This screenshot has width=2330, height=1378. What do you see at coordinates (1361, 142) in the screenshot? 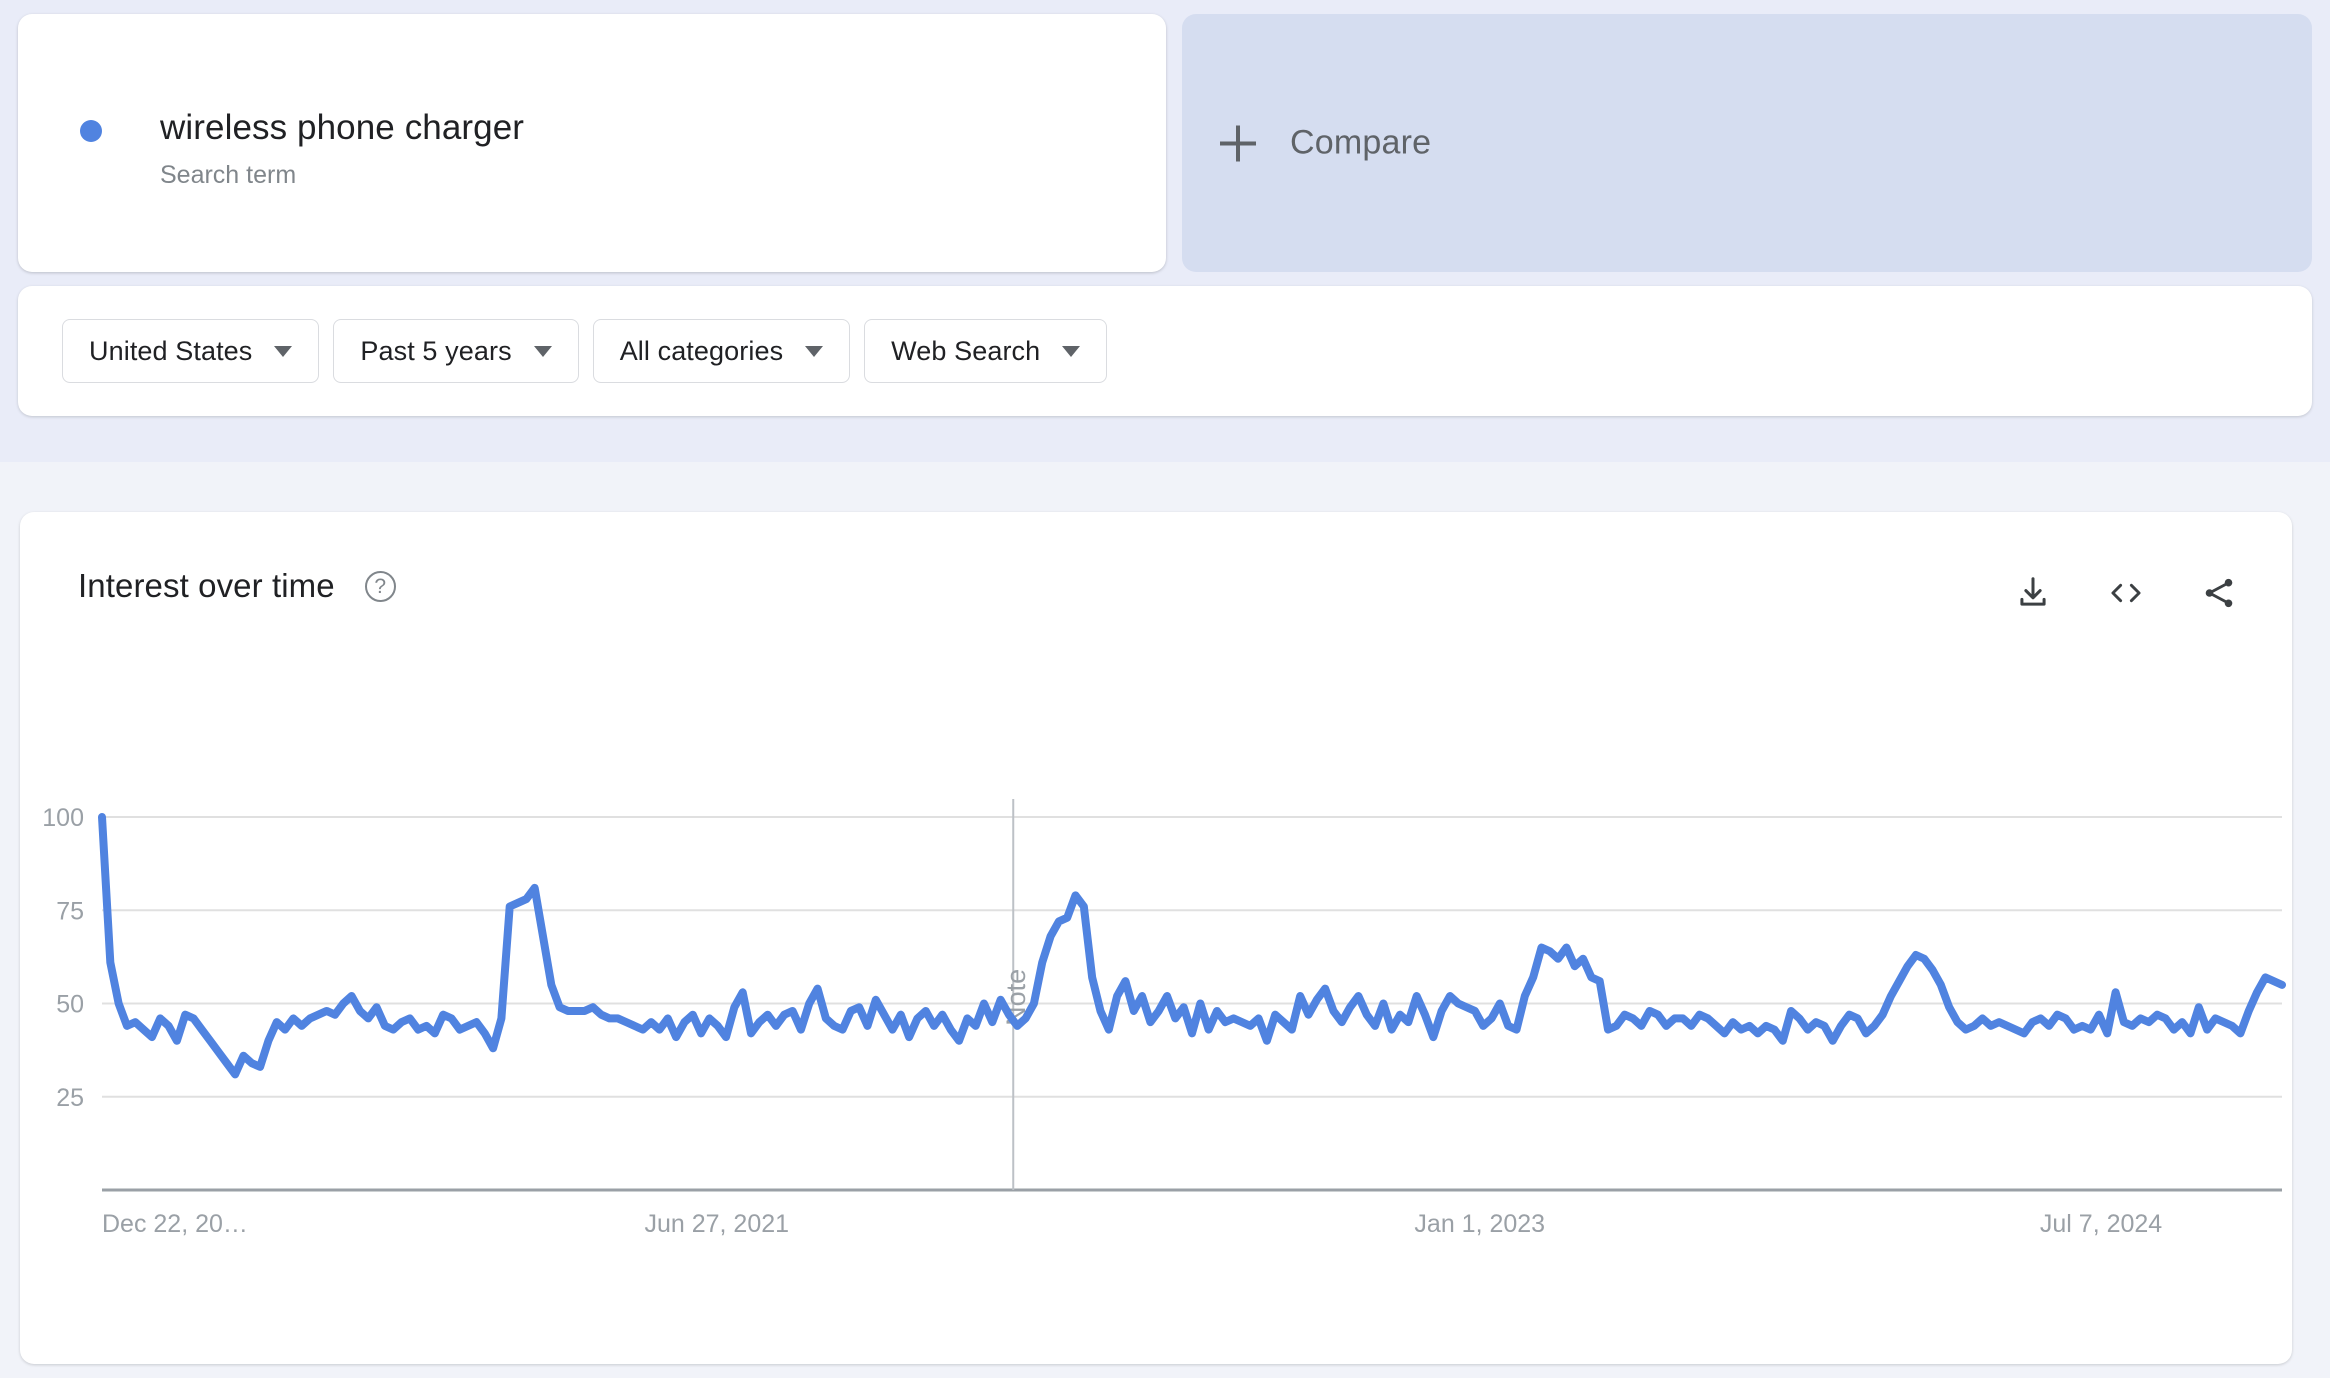
I see `compare-label: Compare` at bounding box center [1361, 142].